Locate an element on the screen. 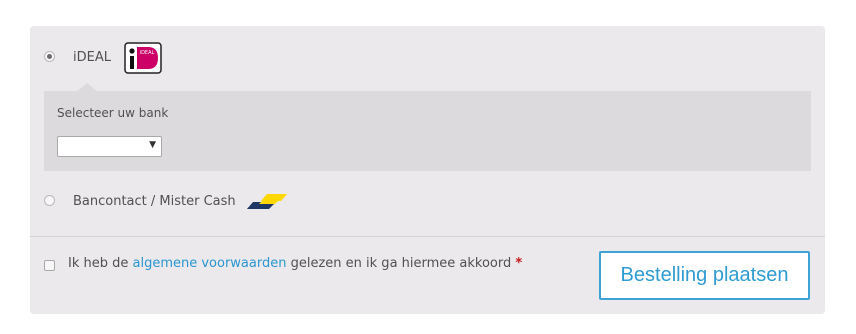 Image resolution: width=856 pixels, height=334 pixels. divider is located at coordinates (427, 236).